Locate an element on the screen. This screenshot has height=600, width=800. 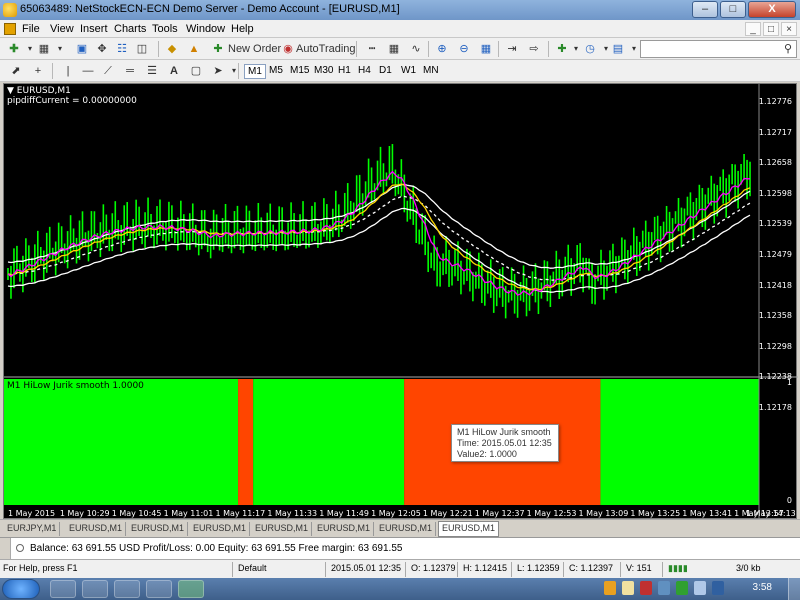
search-icon: ⚲ is located at coordinates (788, 48).